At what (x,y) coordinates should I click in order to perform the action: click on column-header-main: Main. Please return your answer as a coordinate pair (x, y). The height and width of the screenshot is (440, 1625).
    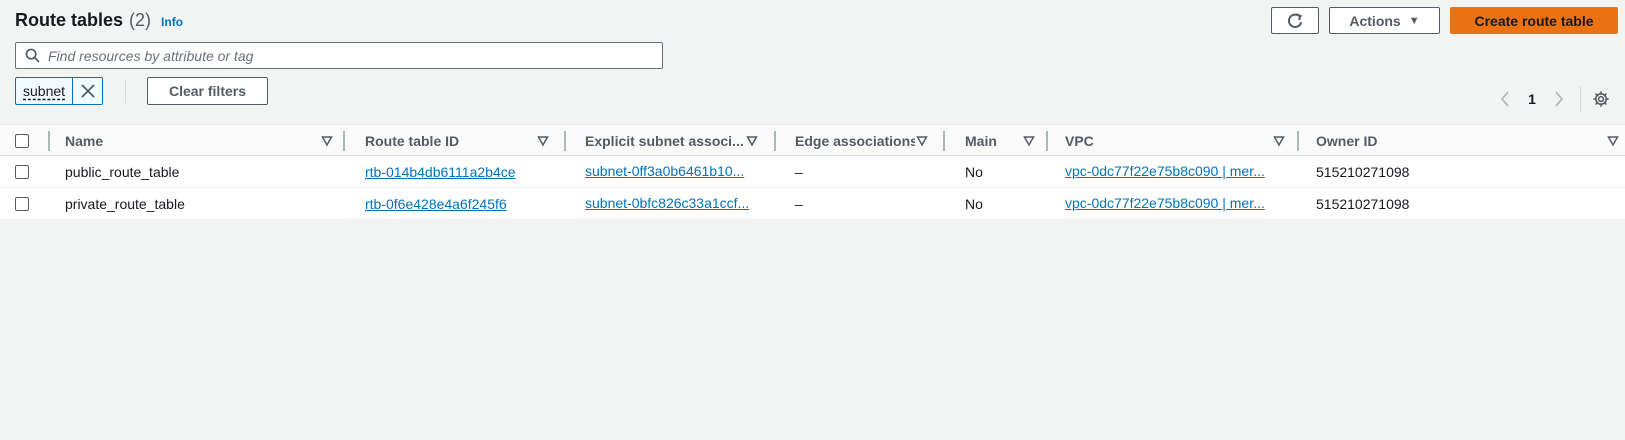
    Looking at the image, I should click on (995, 140).